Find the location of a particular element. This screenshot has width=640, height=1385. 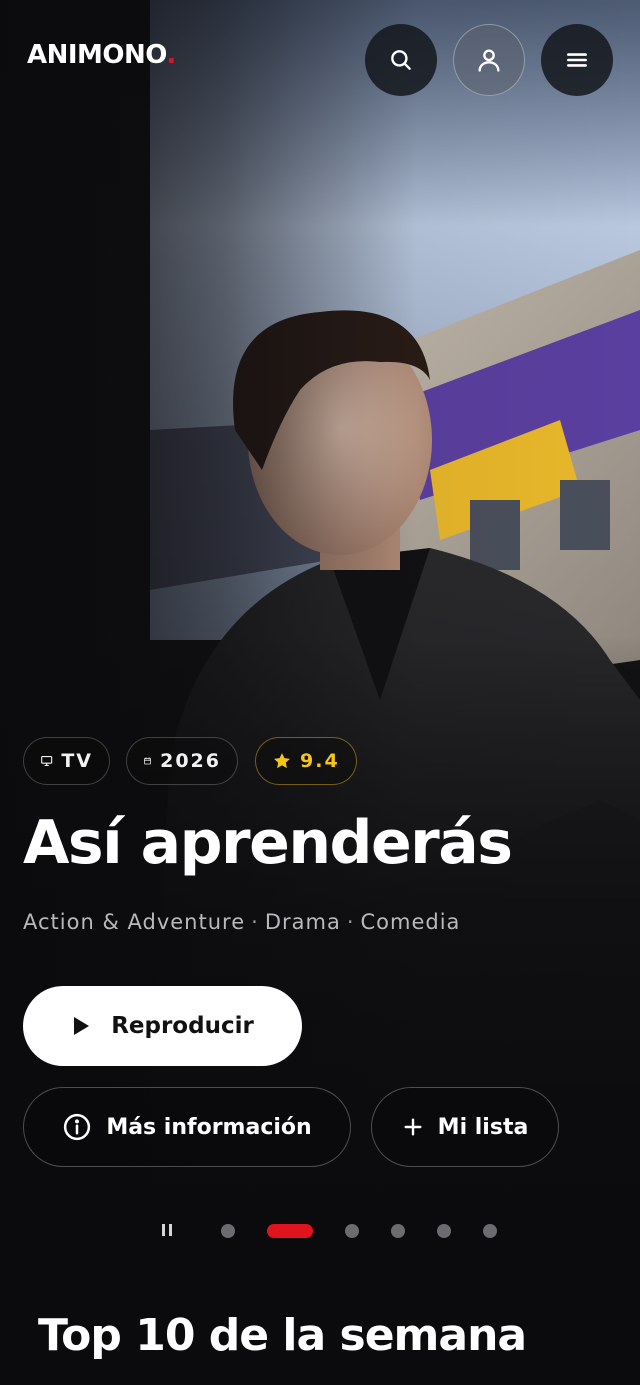

top-header: ANIMONO. is located at coordinates (320, 59).